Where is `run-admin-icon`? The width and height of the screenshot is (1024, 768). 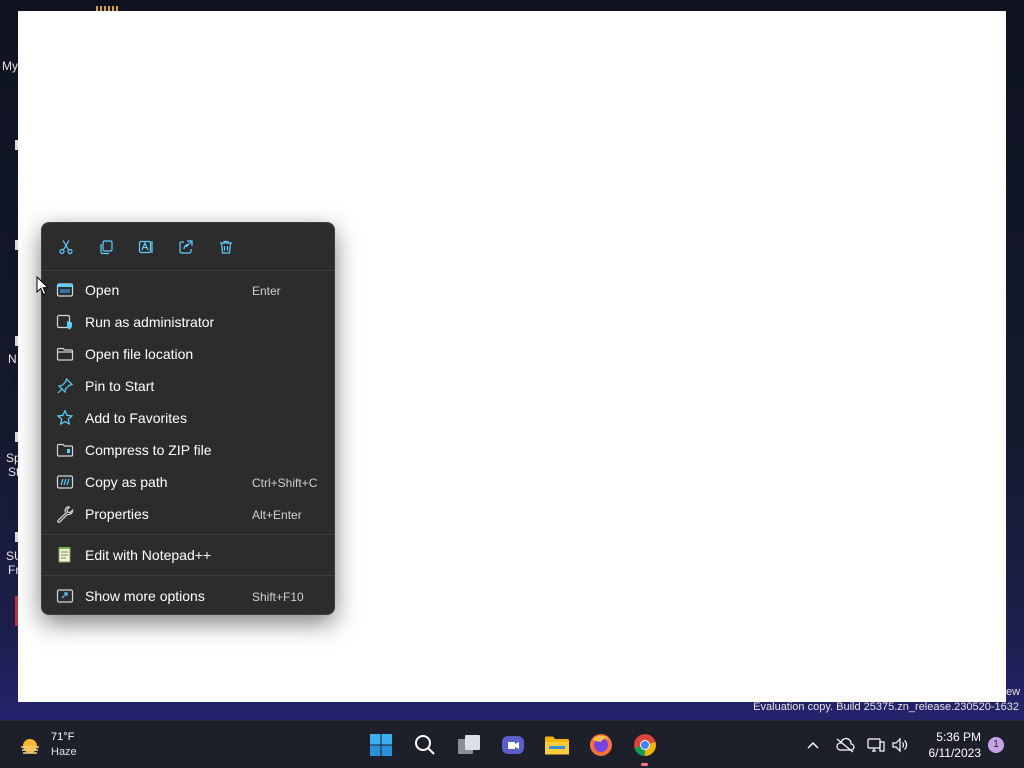 run-admin-icon is located at coordinates (65, 322).